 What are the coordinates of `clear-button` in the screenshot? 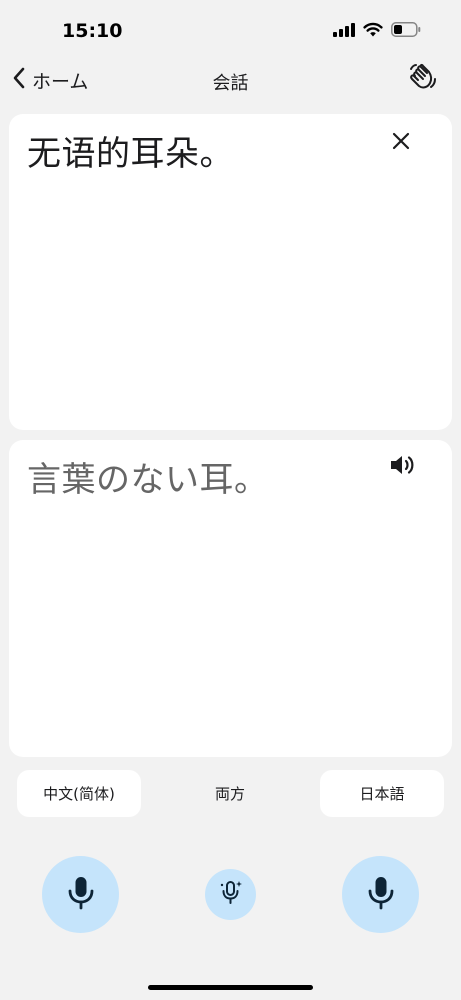 It's located at (401, 143).